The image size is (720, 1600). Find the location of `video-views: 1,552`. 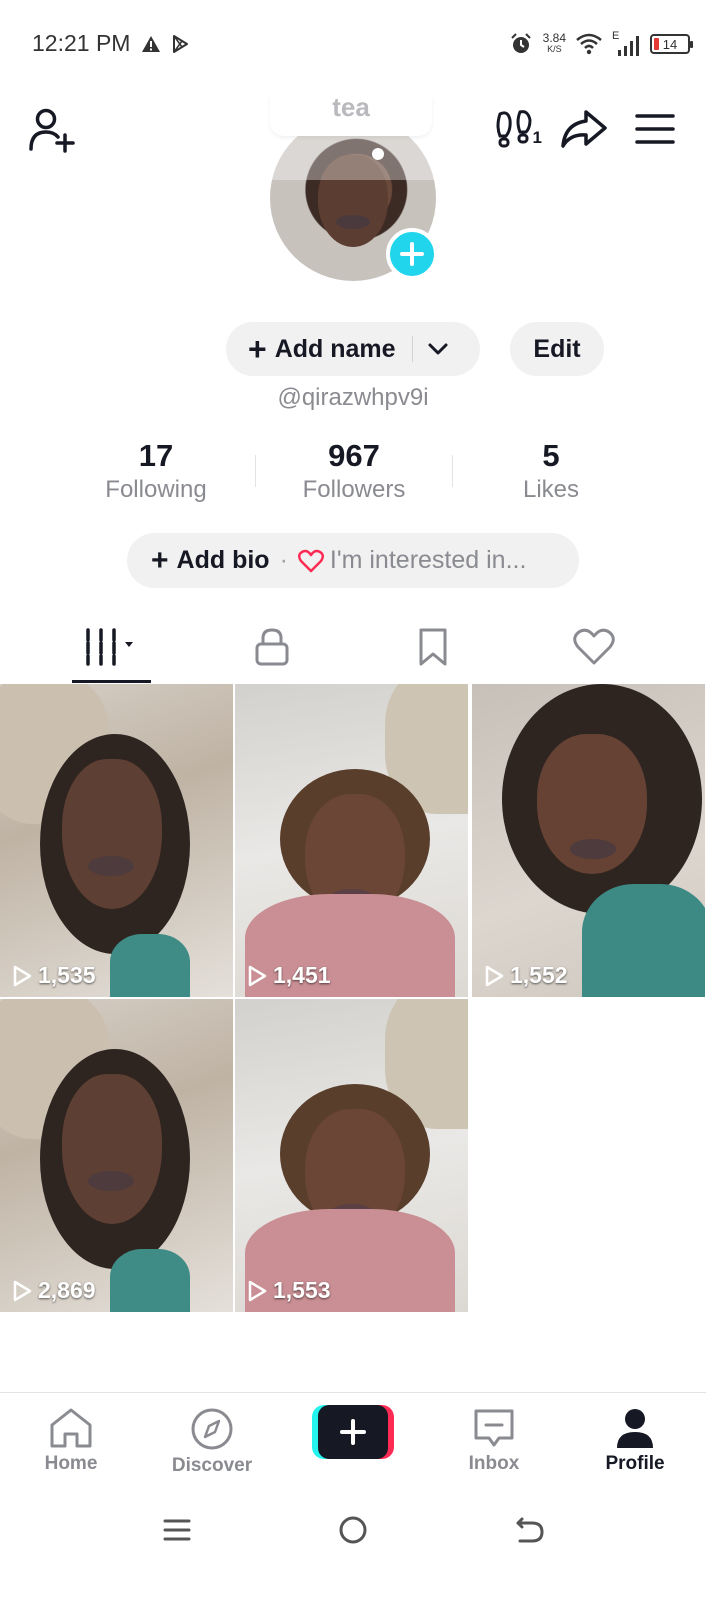

video-views: 1,552 is located at coordinates (526, 975).